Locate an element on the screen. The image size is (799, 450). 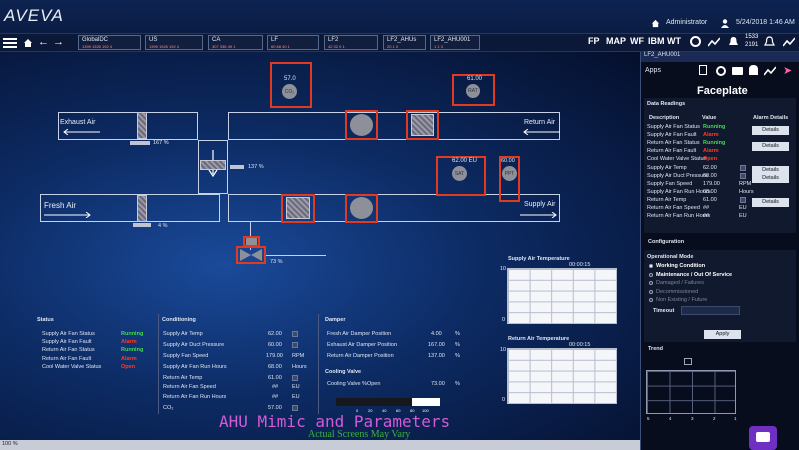
fresh-air-damper is located at coordinates (142, 208).